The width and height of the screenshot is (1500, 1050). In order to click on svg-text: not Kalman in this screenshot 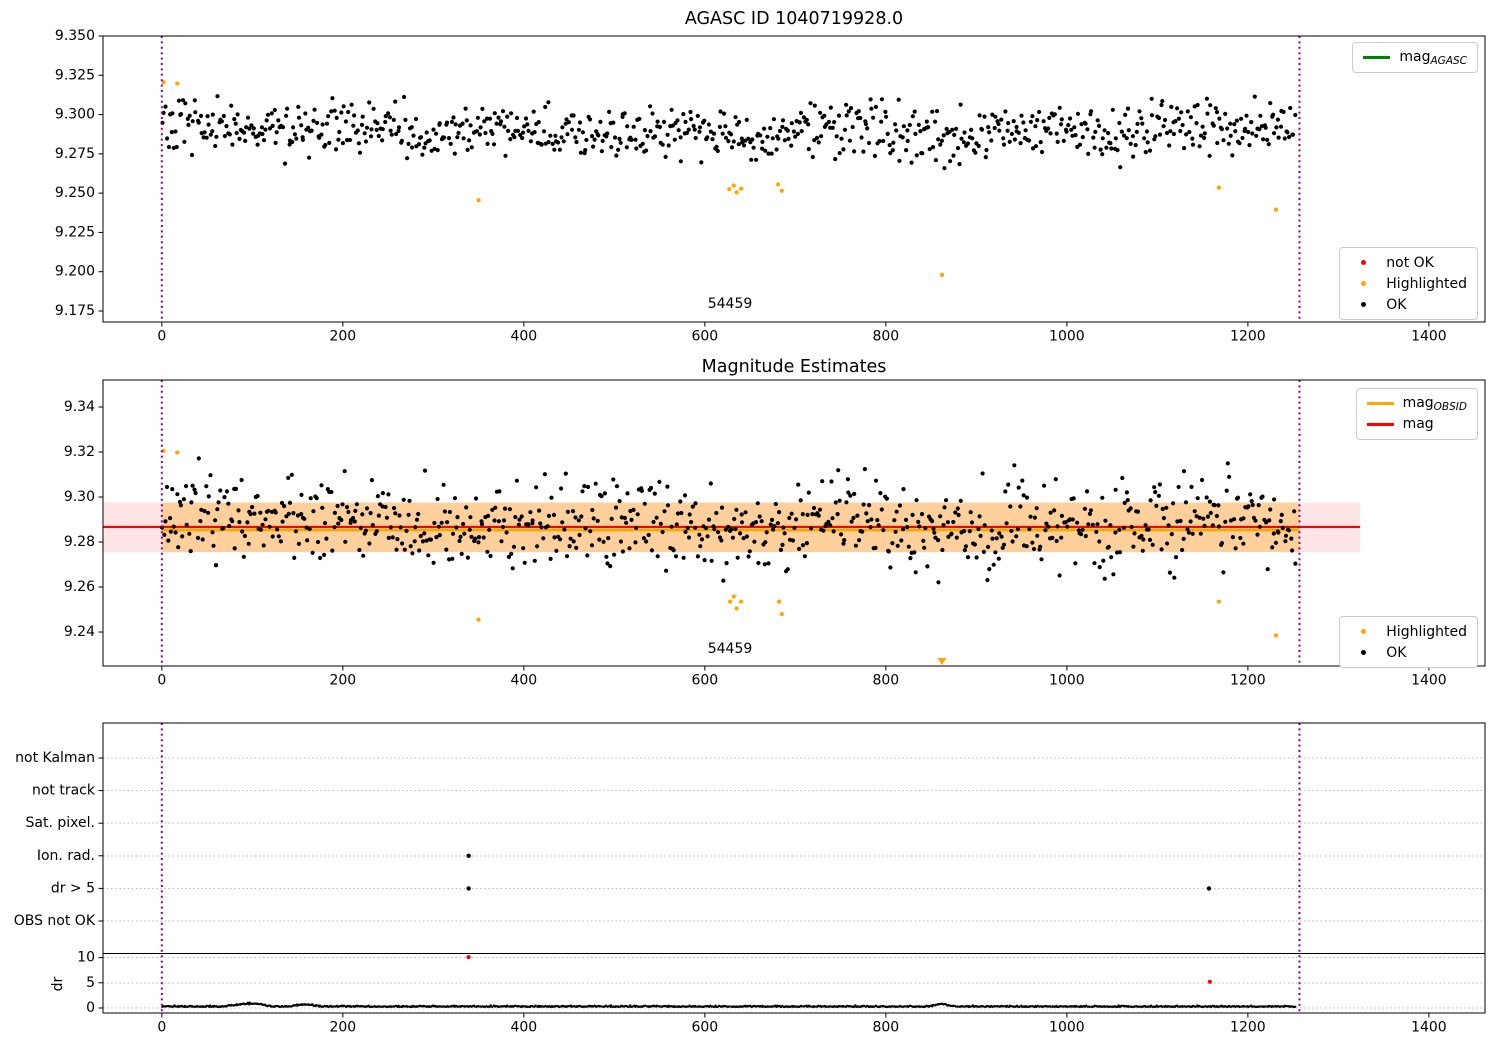, I will do `click(55, 758)`.